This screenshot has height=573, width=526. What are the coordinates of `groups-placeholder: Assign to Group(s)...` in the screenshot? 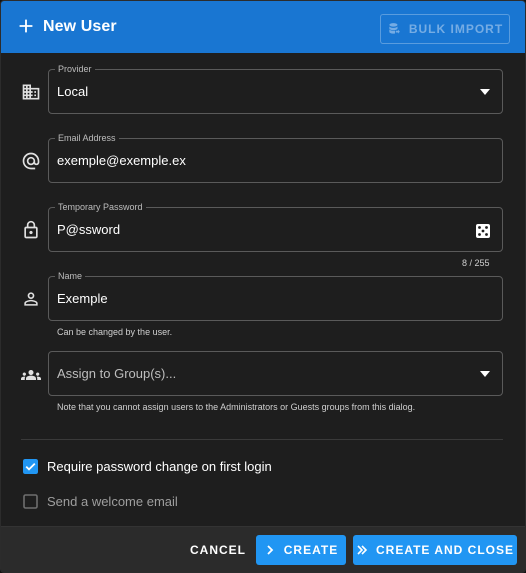 It's located at (117, 373).